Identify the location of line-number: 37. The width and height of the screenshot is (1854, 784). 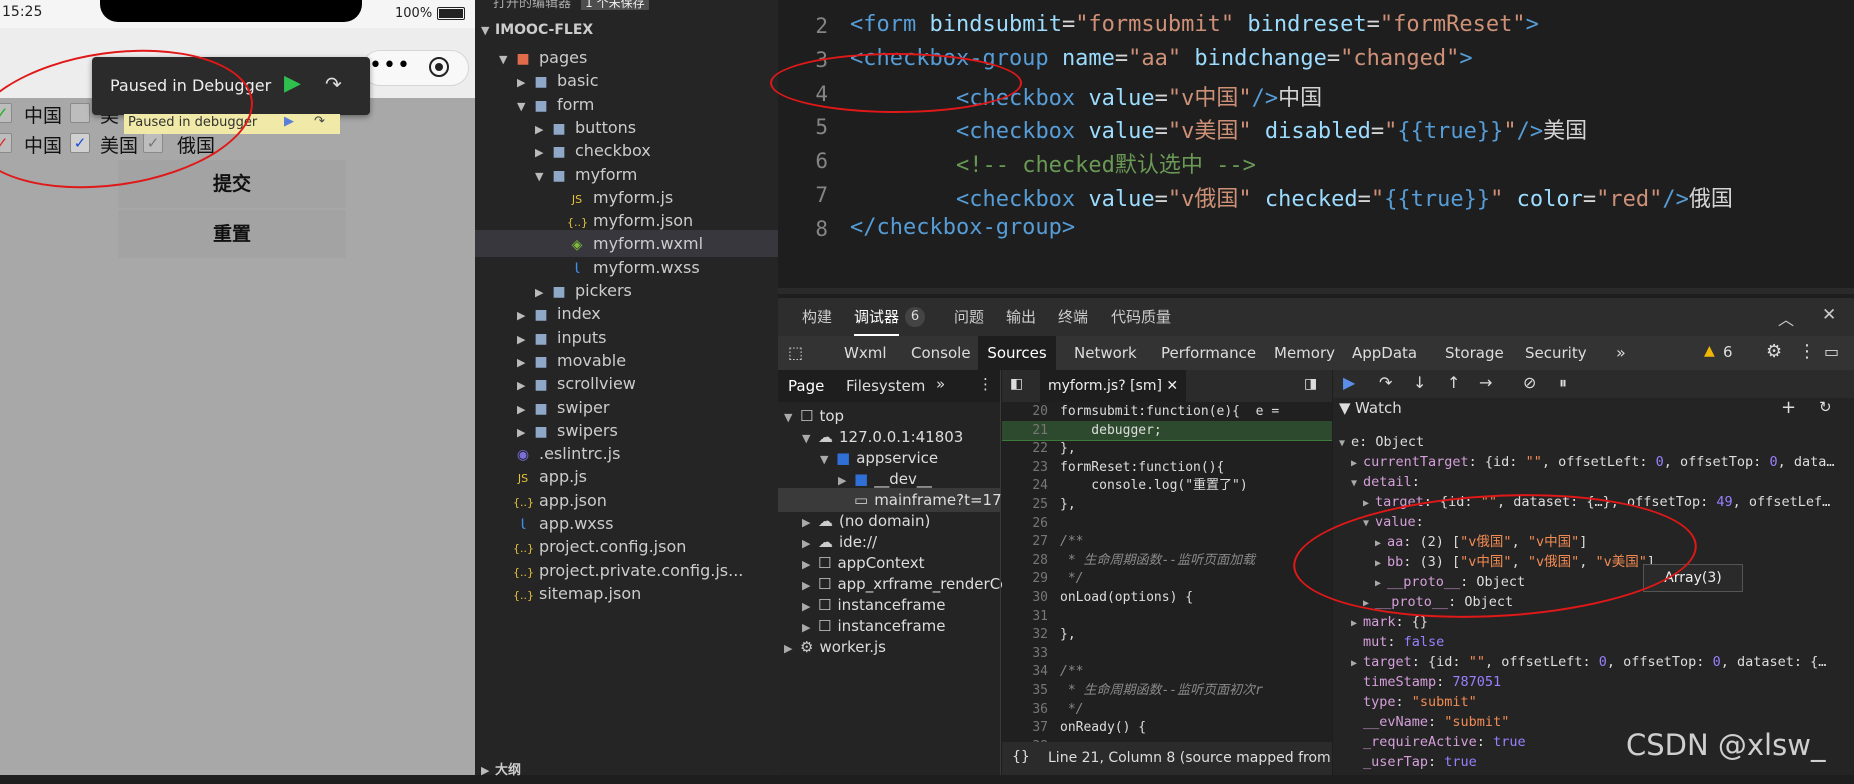
(1025, 727).